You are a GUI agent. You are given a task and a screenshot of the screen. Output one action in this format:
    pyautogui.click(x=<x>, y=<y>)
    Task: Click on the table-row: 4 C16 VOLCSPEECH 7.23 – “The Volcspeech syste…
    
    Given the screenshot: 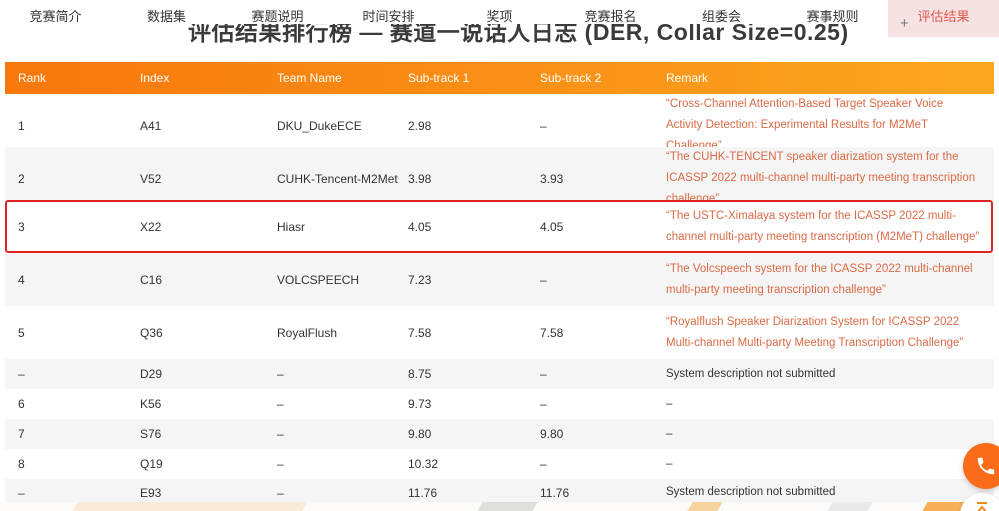 What is the action you would take?
    pyautogui.click(x=499, y=279)
    